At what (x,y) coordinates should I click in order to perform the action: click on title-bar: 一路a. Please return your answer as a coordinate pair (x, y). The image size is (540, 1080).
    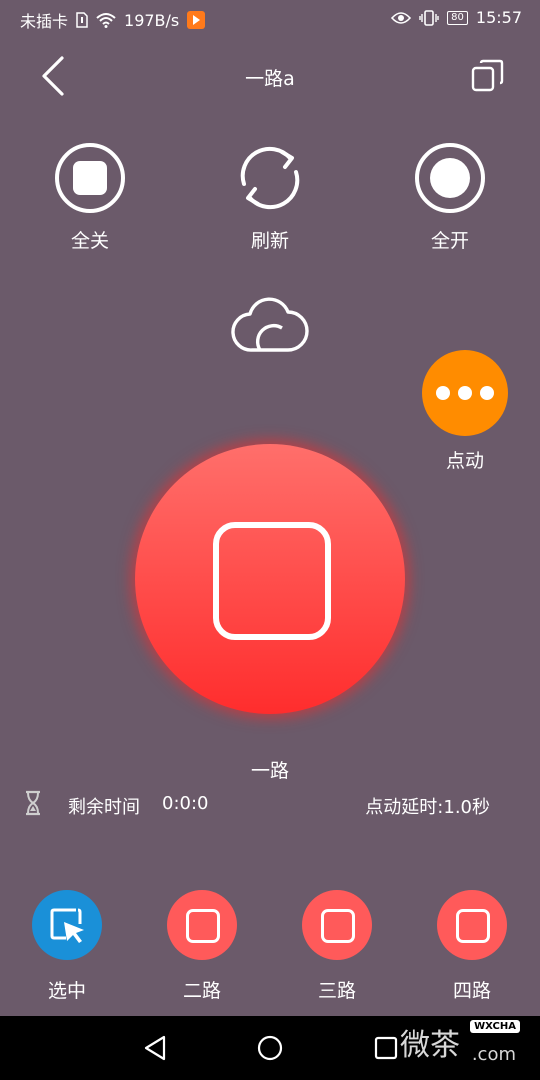
    Looking at the image, I should click on (270, 76).